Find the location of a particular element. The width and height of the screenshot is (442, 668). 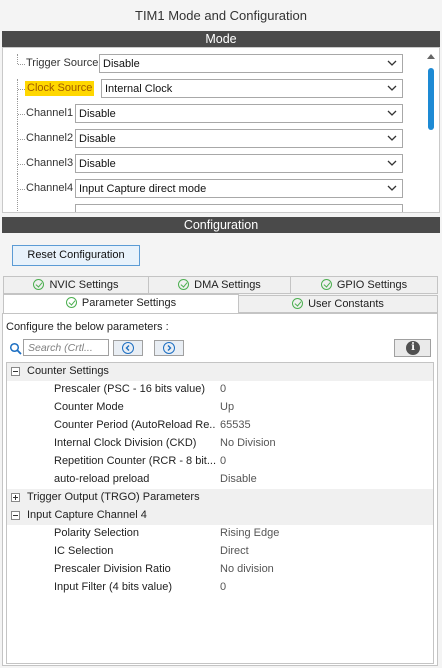

tab-label: DMA Settings is located at coordinates (227, 285).